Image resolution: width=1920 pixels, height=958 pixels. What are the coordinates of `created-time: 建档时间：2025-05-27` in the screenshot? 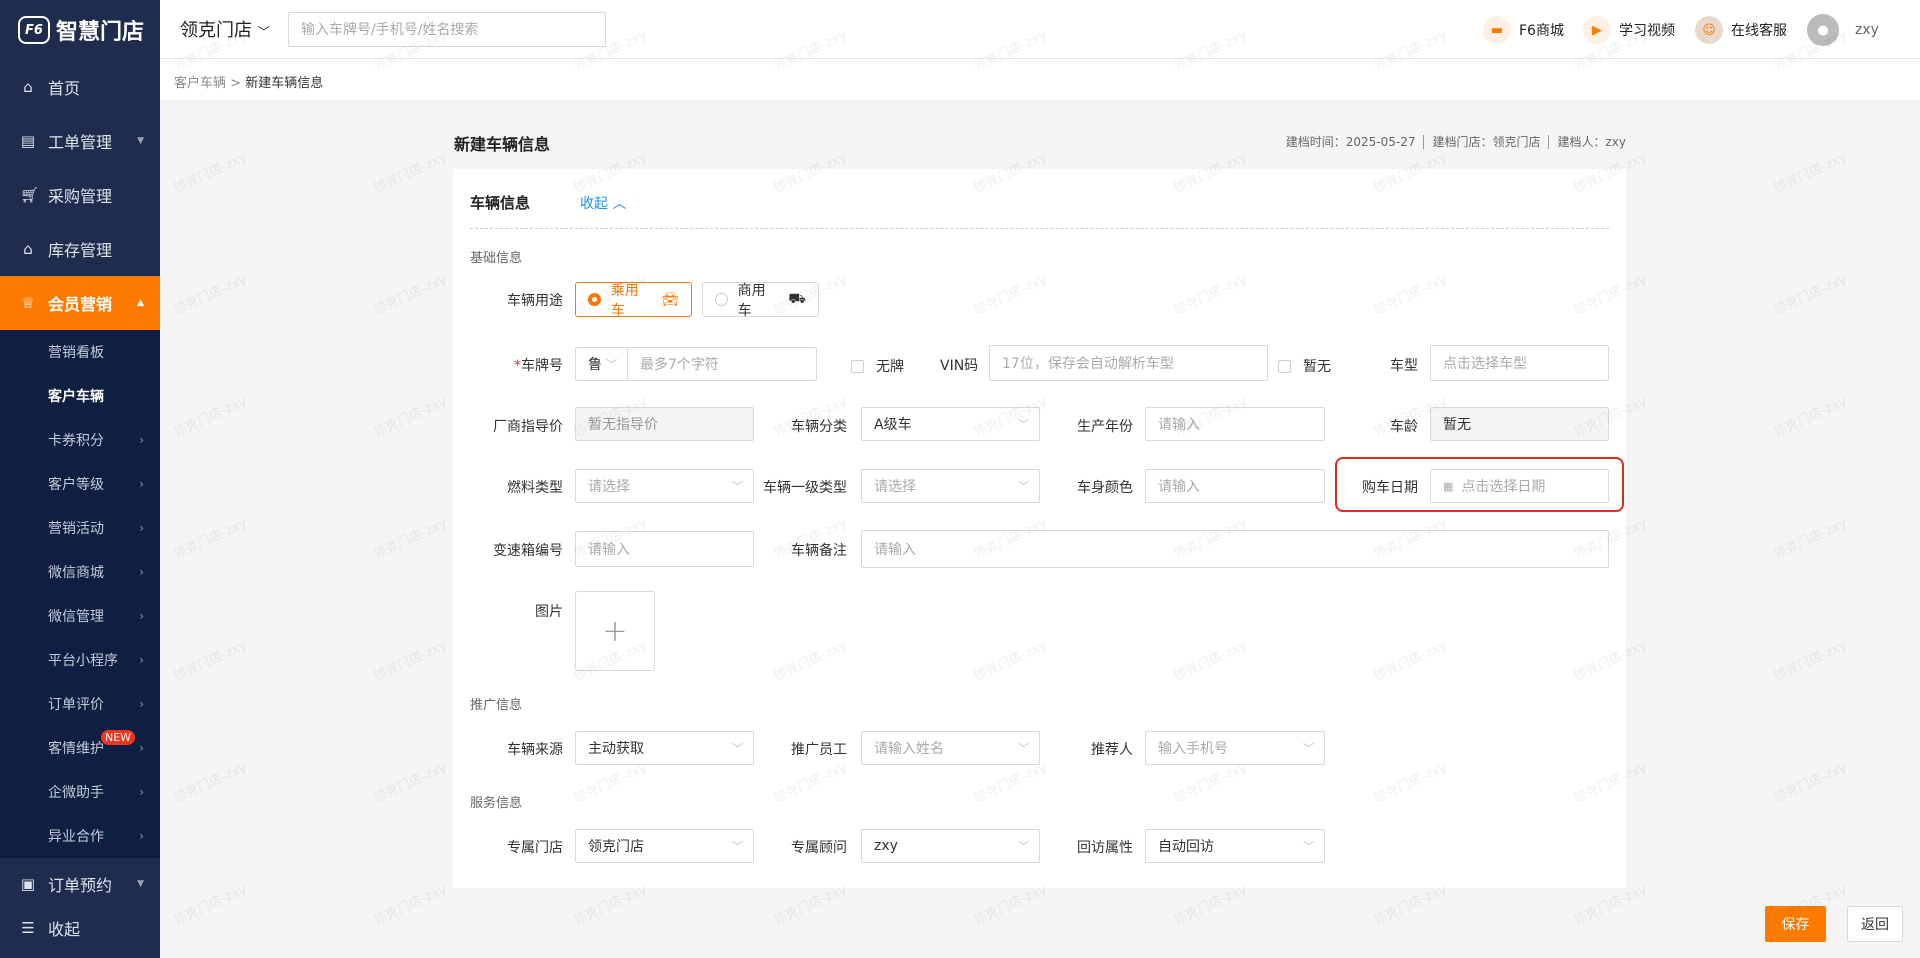 It's located at (1350, 142).